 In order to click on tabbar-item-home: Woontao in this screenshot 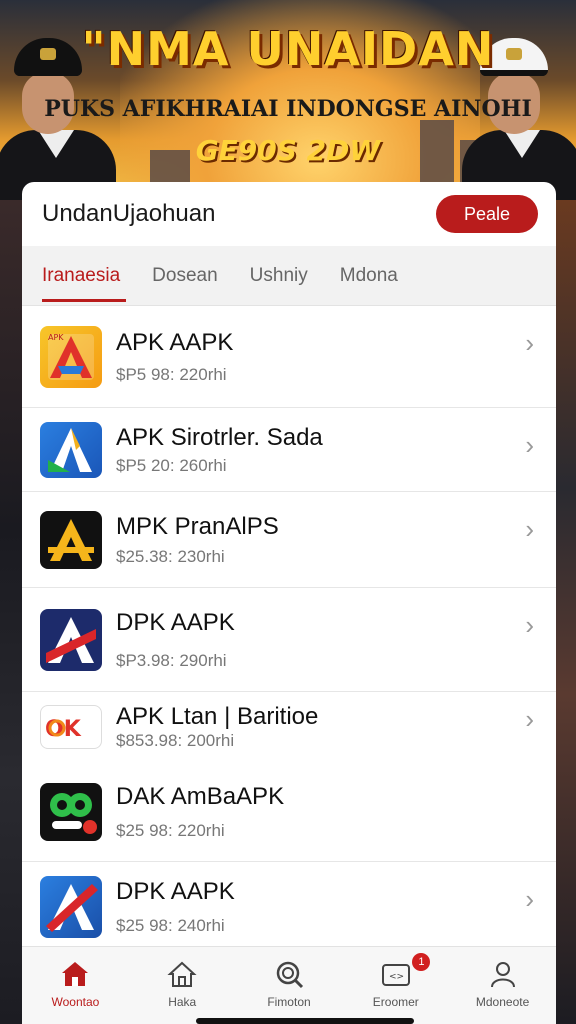, I will do `click(75, 985)`.